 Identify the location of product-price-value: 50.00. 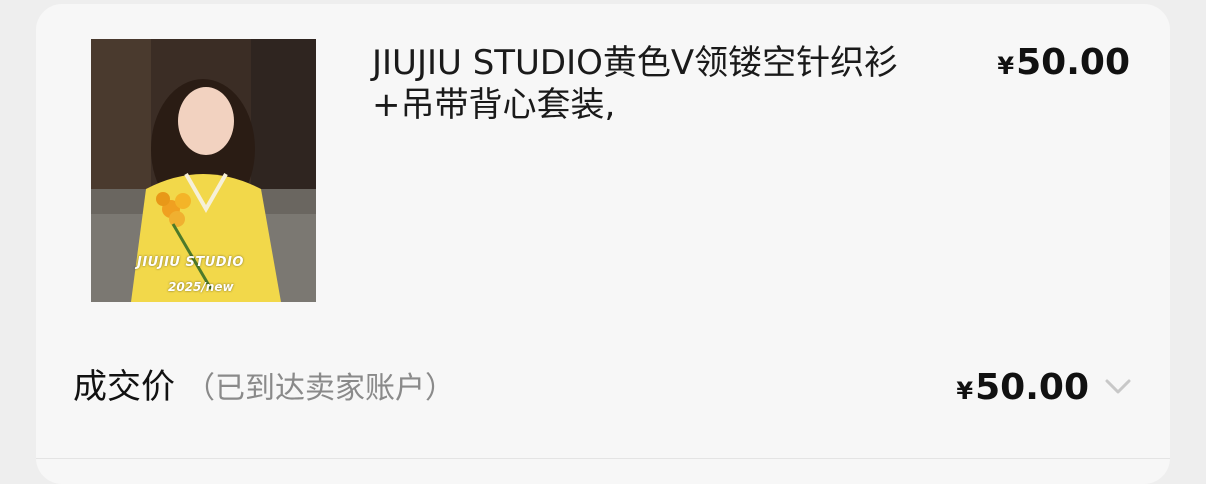
(1073, 62).